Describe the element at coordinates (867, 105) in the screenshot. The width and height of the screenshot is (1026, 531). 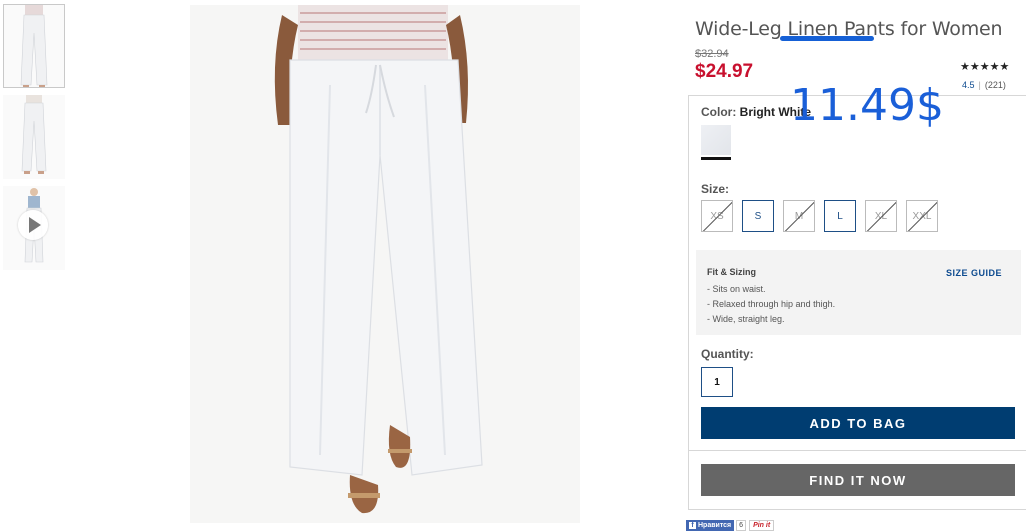
I see `annotation-price: 11.49$` at that location.